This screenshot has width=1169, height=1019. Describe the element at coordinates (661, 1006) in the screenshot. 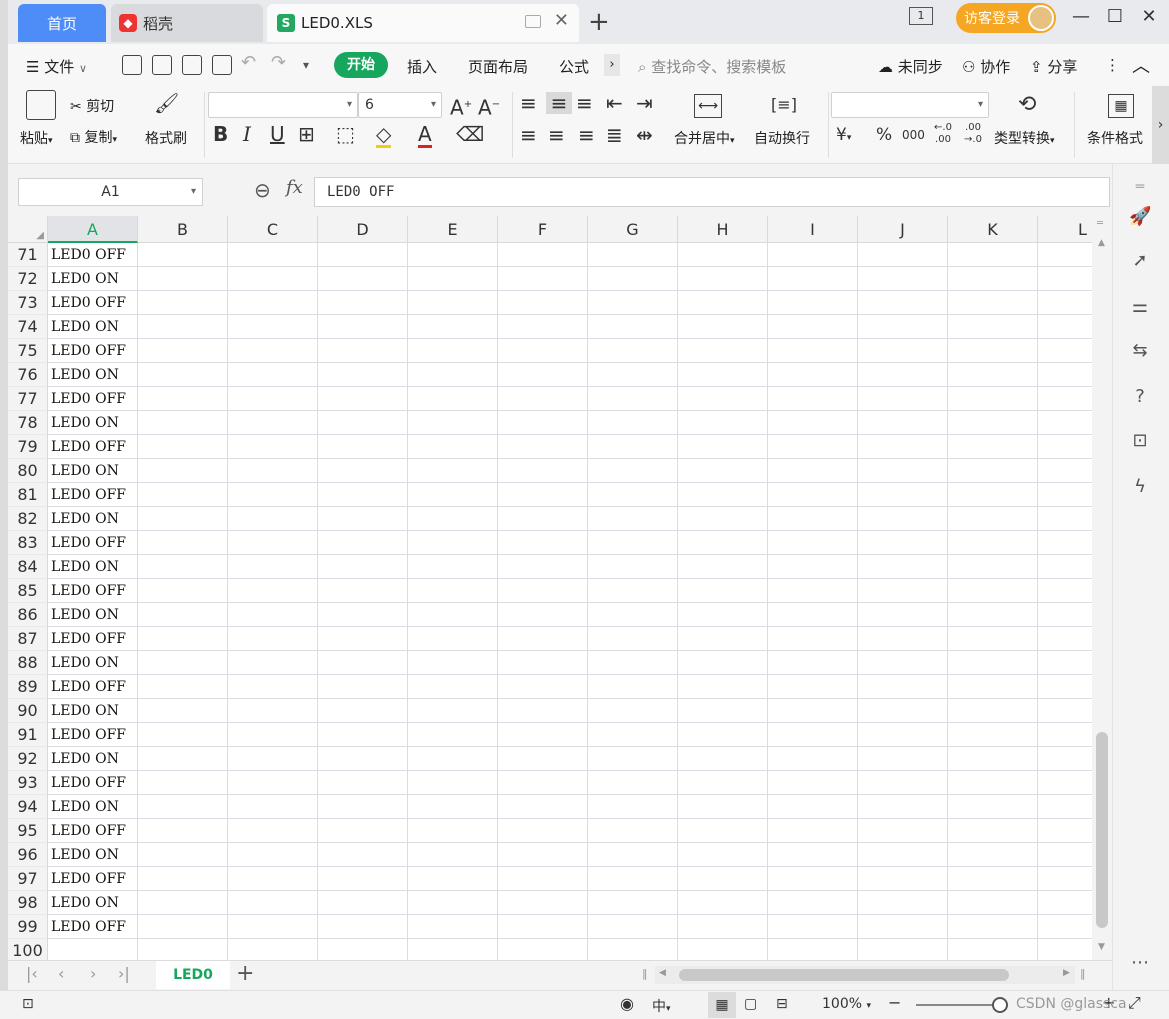

I see `chinese-input-icon: 中▾` at that location.